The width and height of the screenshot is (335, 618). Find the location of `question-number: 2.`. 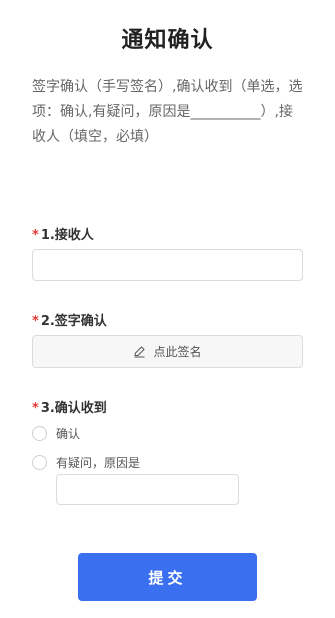

question-number: 2. is located at coordinates (47, 321).